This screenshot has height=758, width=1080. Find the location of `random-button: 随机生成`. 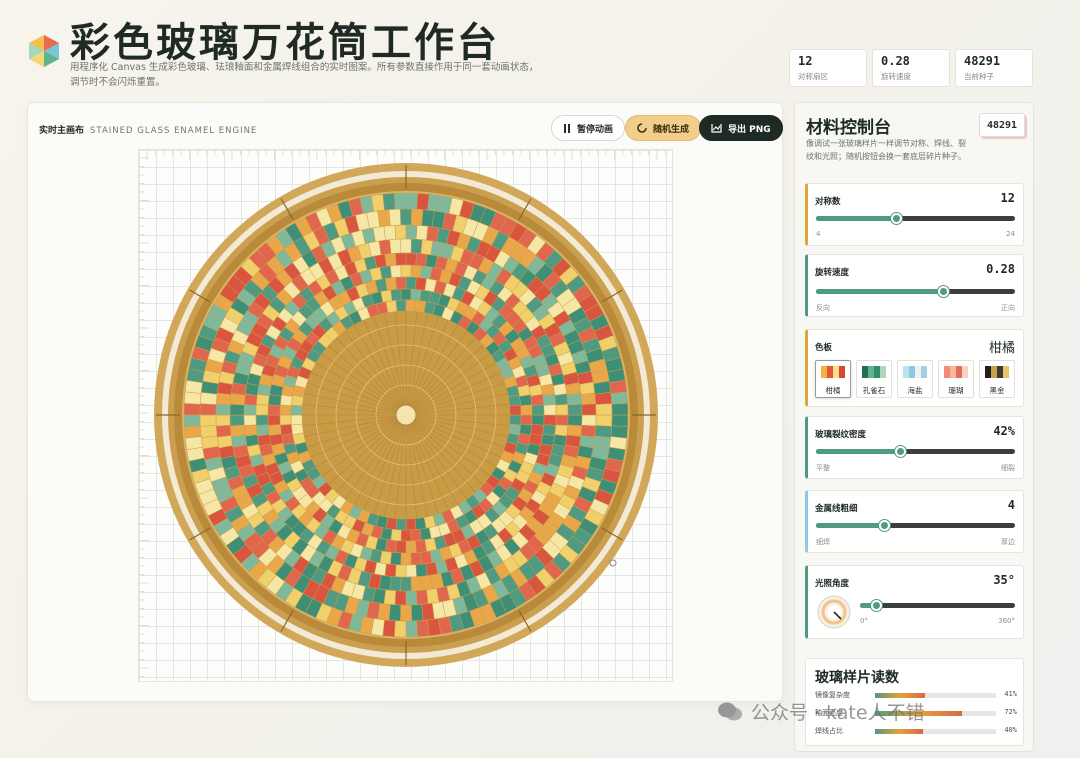

random-button: 随机生成 is located at coordinates (663, 128).